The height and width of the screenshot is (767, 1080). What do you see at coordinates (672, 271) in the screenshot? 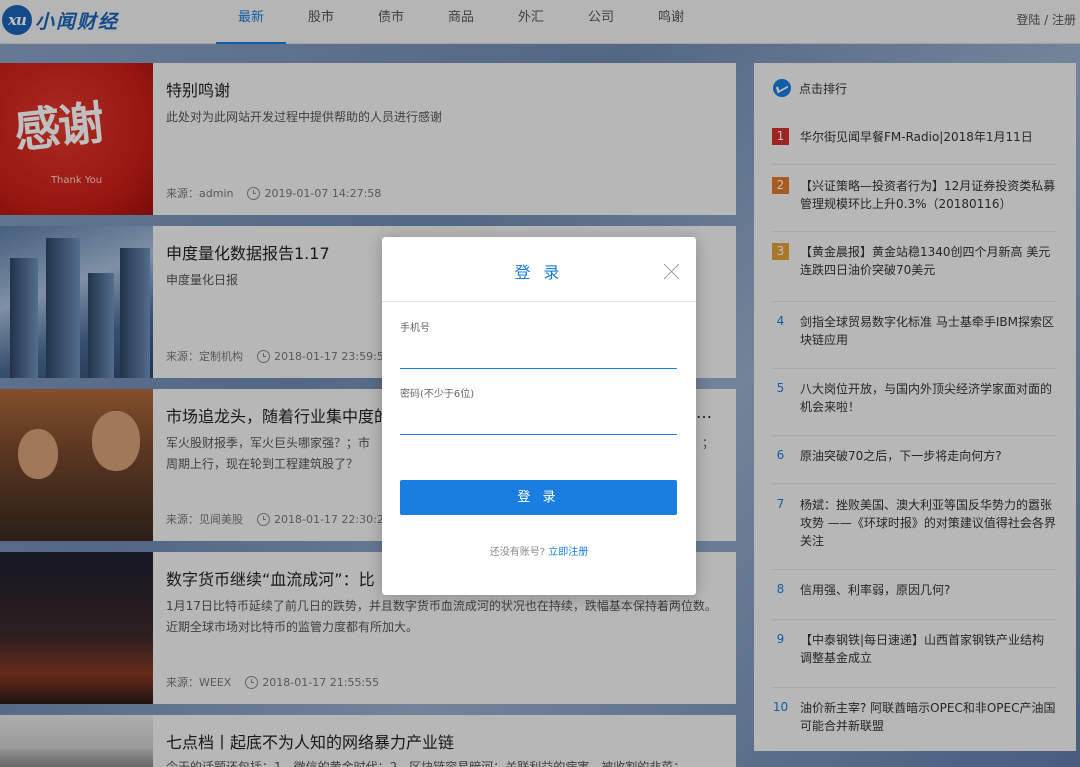
I see `close-icon` at bounding box center [672, 271].